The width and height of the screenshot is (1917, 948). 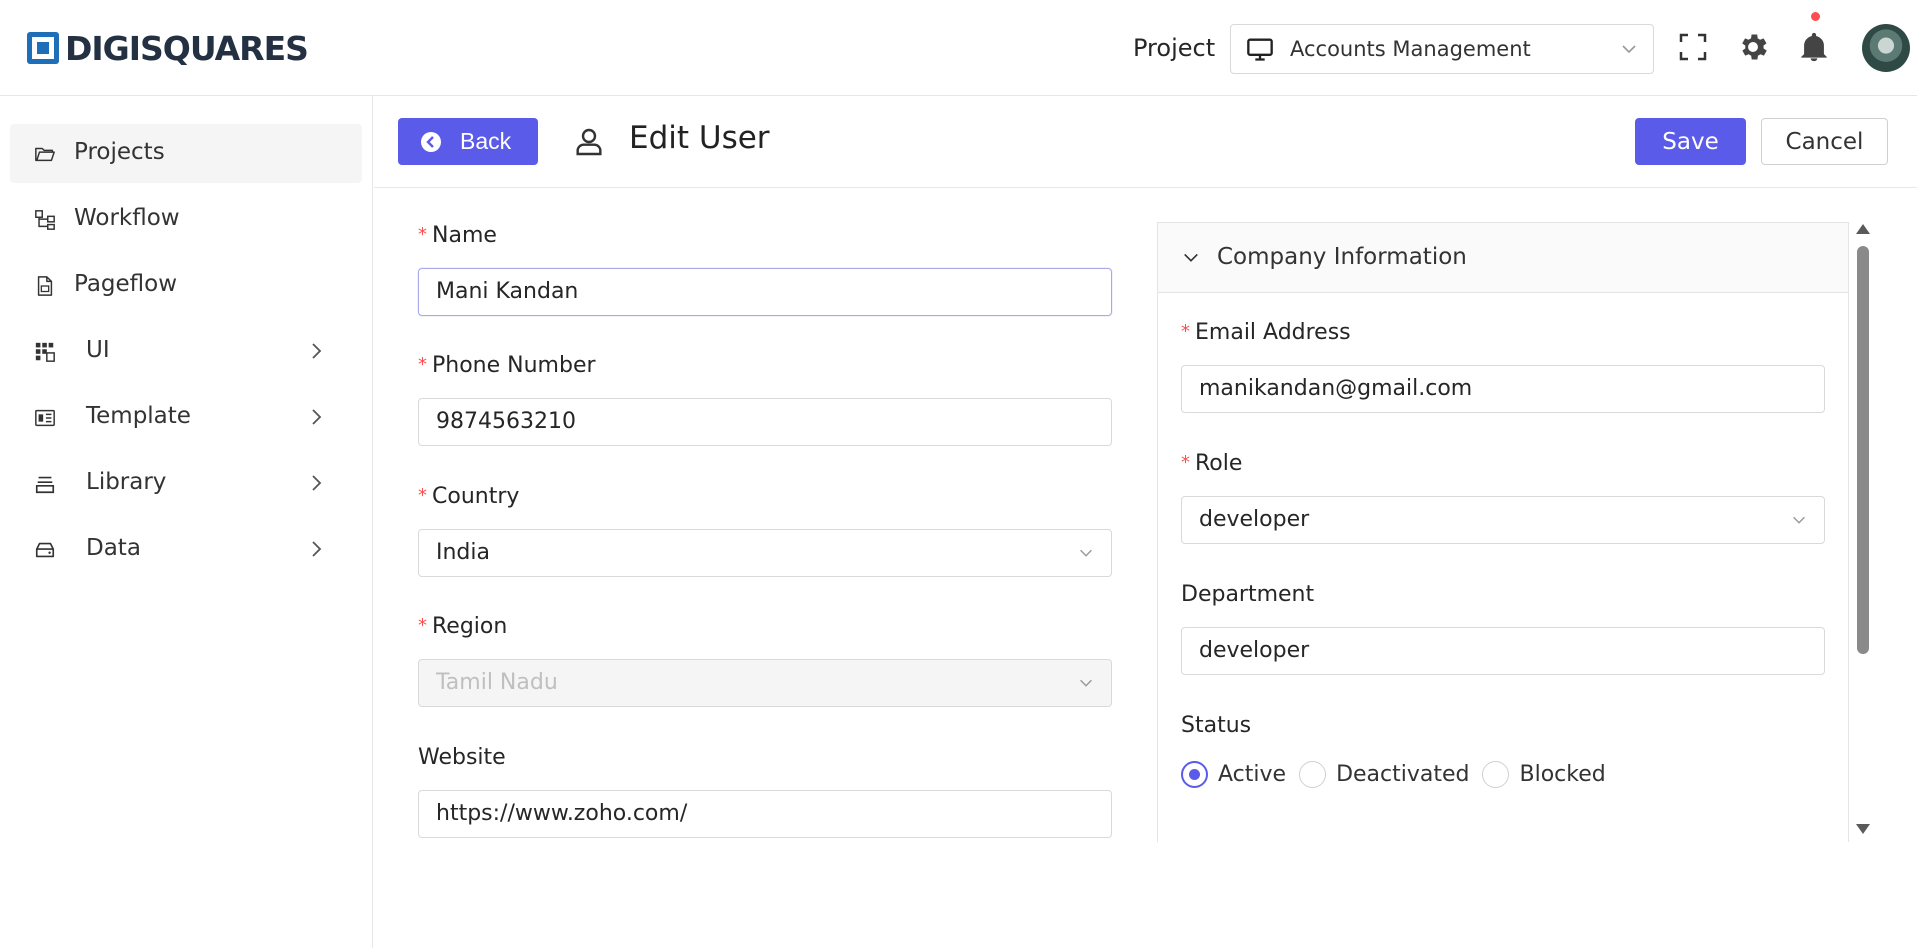 What do you see at coordinates (1410, 49) in the screenshot?
I see `project-select-value: Accounts Management` at bounding box center [1410, 49].